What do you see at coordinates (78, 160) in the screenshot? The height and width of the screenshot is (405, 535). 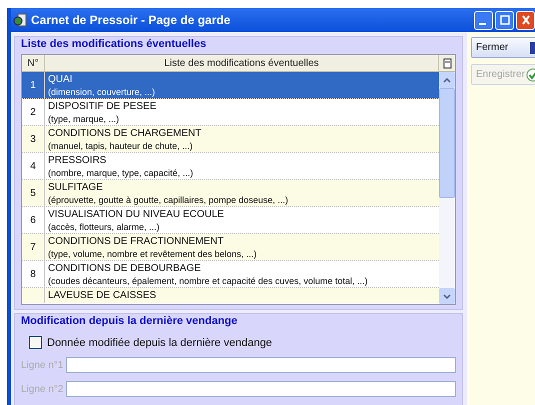 I see `modification-title: PRESSOIRS` at bounding box center [78, 160].